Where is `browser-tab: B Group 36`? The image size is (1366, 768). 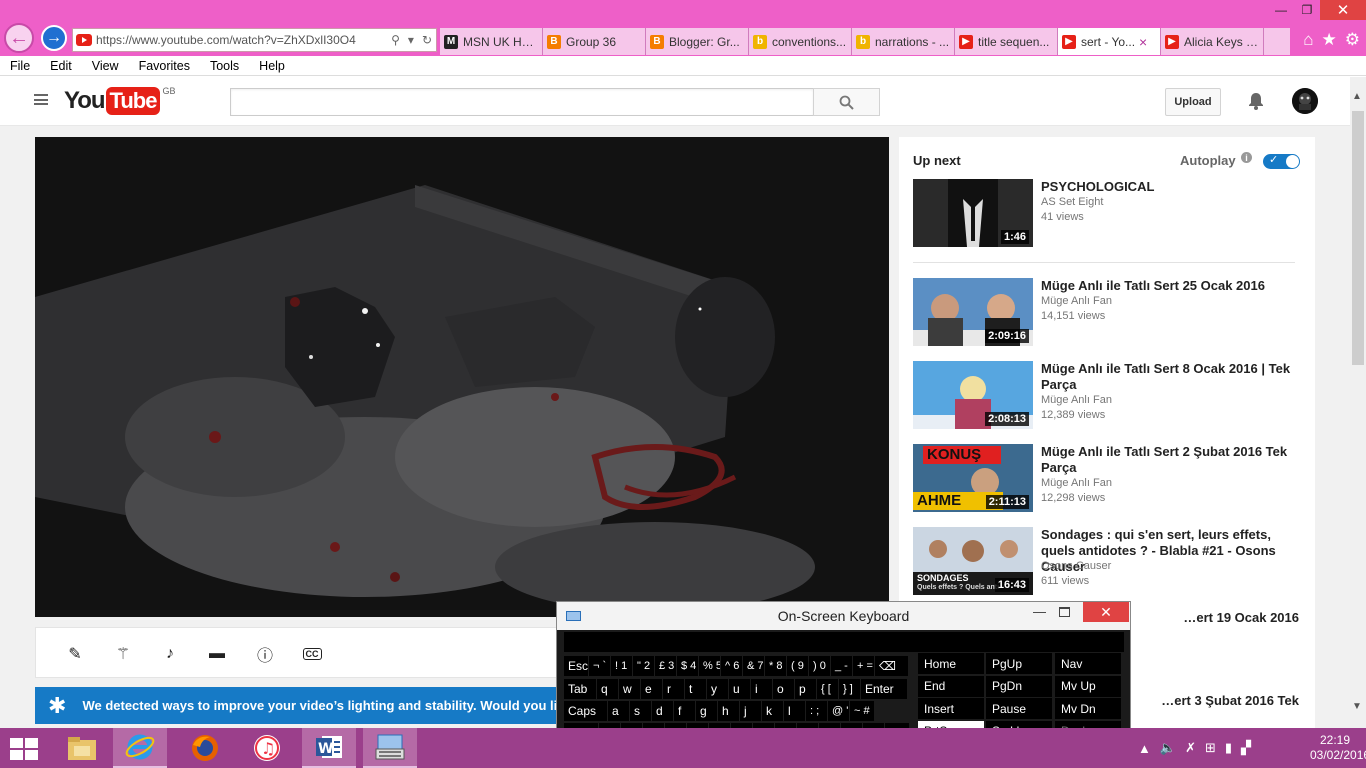
browser-tab: B Group 36 is located at coordinates (594, 41).